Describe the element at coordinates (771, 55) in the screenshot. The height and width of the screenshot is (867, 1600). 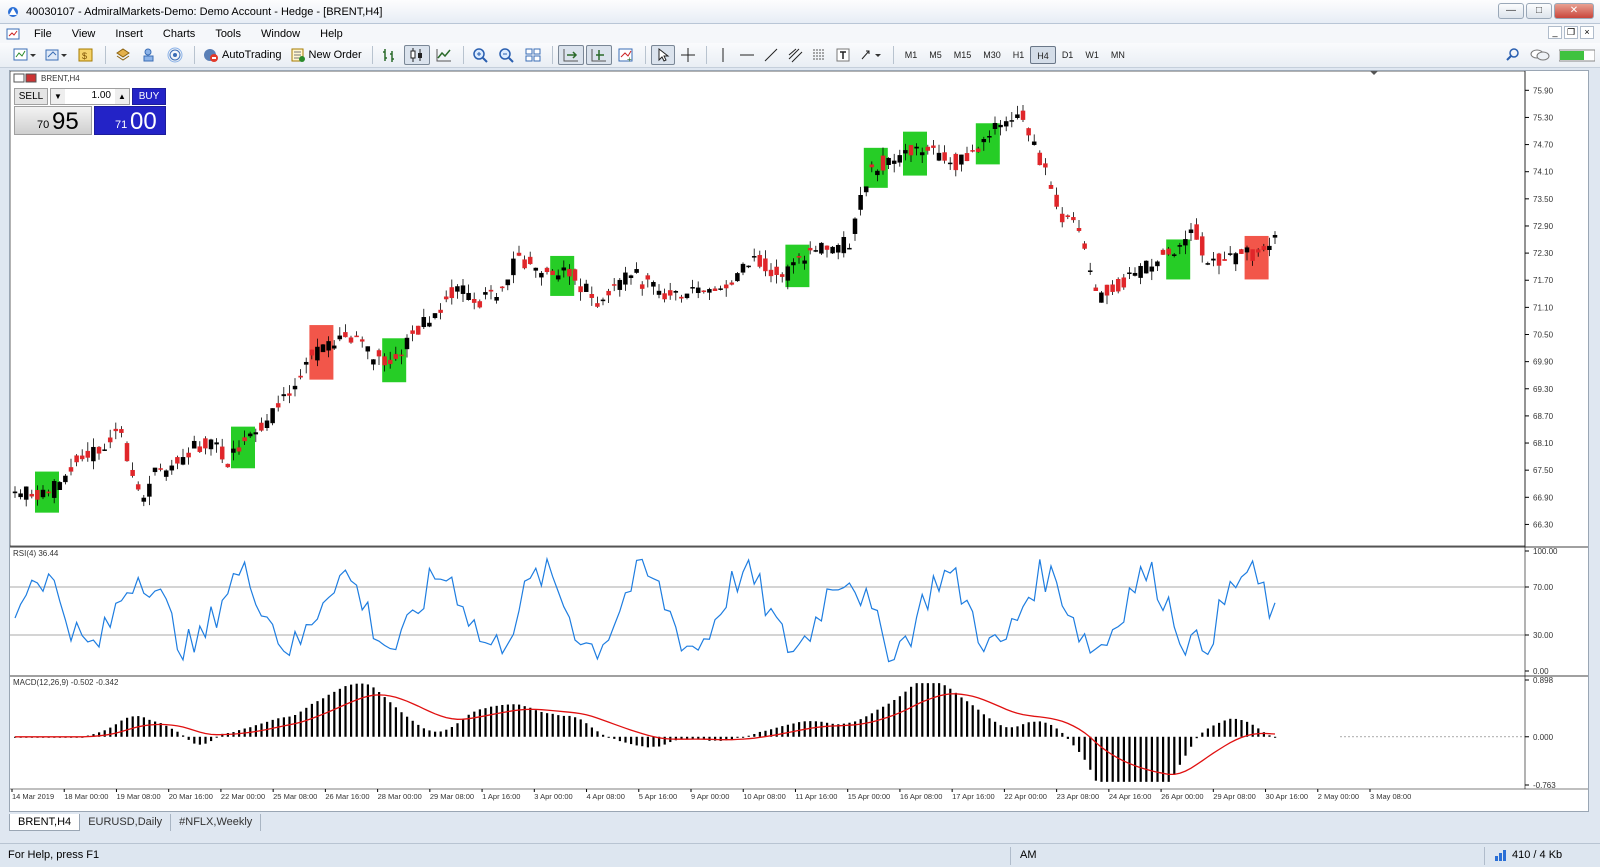
I see `trendline-tool-button` at that location.